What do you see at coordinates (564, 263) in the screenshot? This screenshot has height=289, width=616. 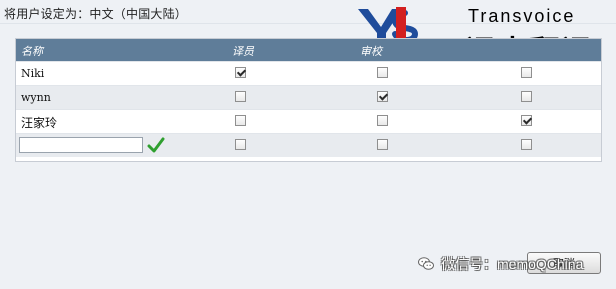 I see `cancel-button: 取消` at bounding box center [564, 263].